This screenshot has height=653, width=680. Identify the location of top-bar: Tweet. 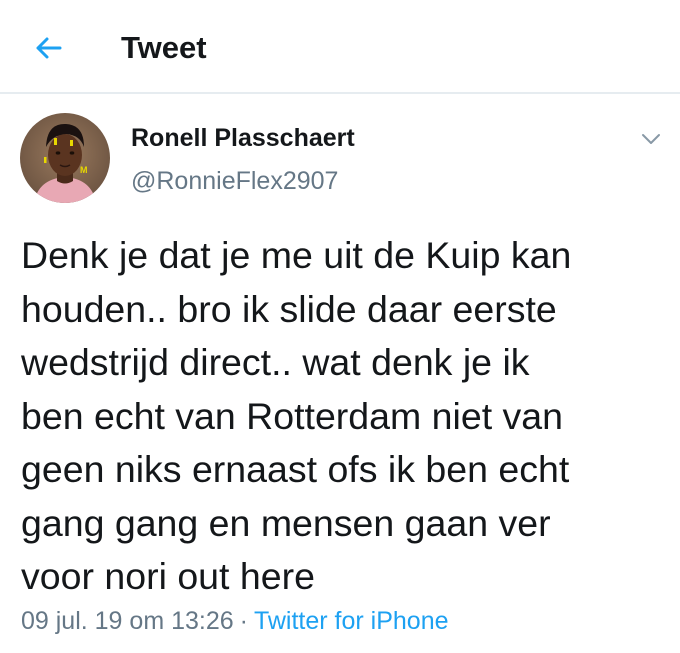
(340, 47).